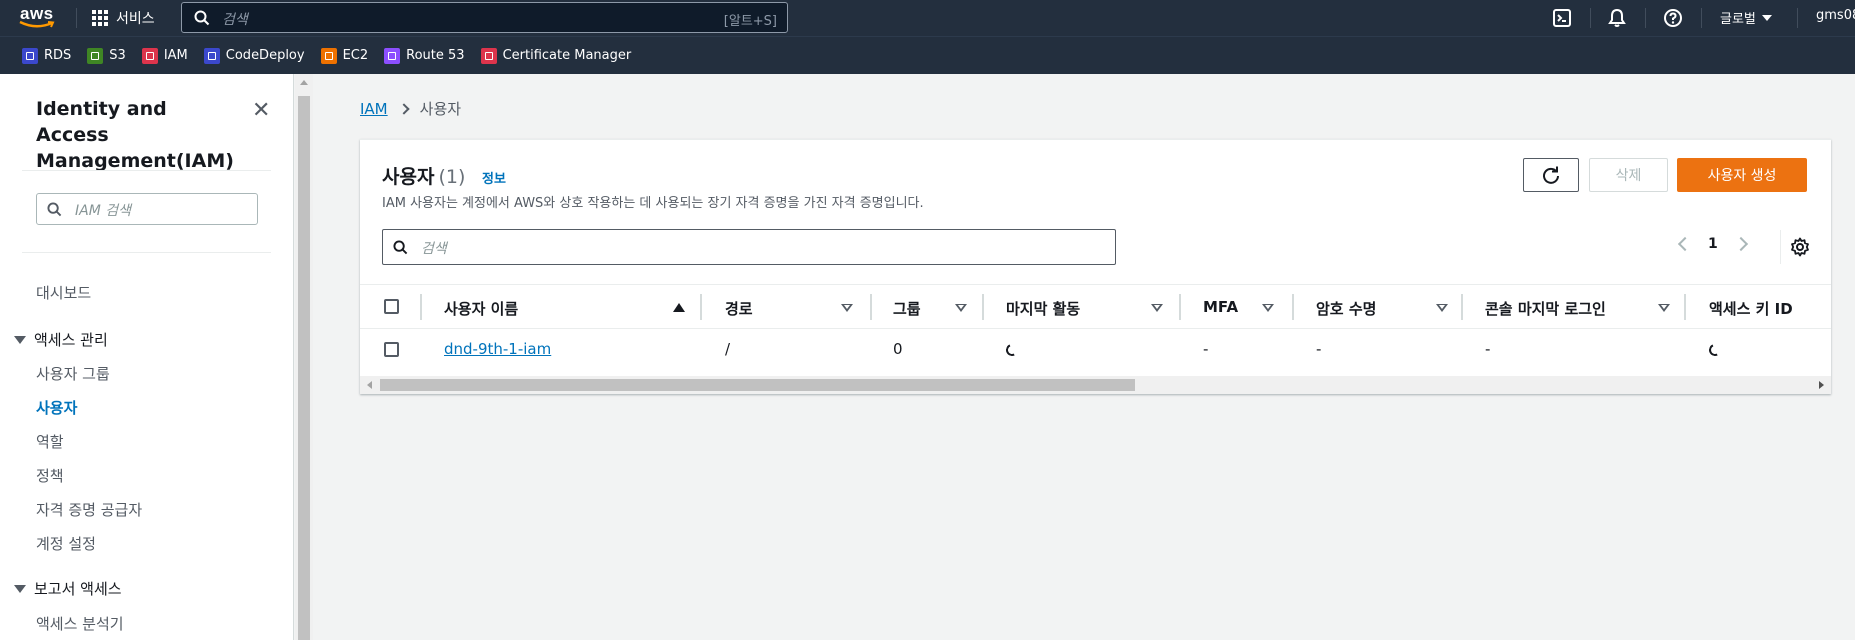  Describe the element at coordinates (73, 373) in the screenshot. I see `sidebar-item-user-groups: 사용자 그룹` at that location.